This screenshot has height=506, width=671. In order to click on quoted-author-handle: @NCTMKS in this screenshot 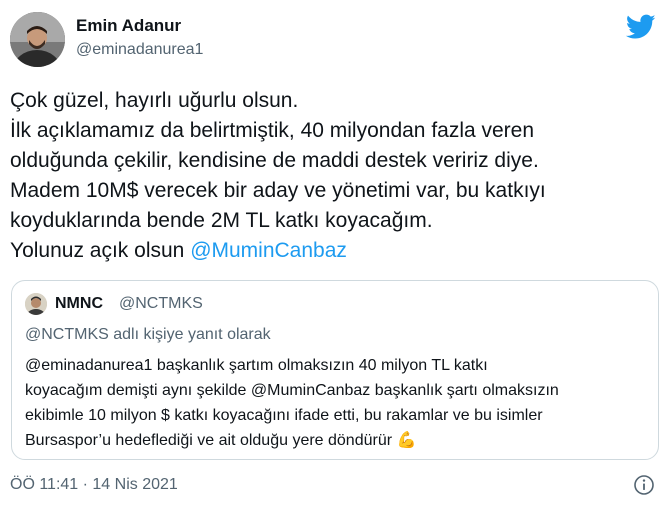, I will do `click(161, 304)`.